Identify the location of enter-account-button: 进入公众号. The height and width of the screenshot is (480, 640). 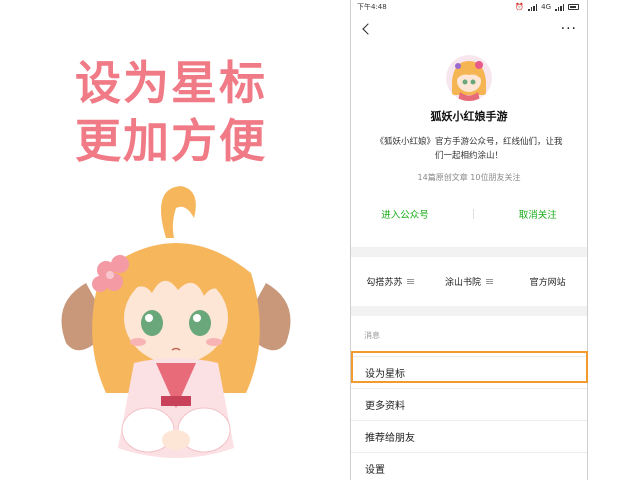
(405, 214).